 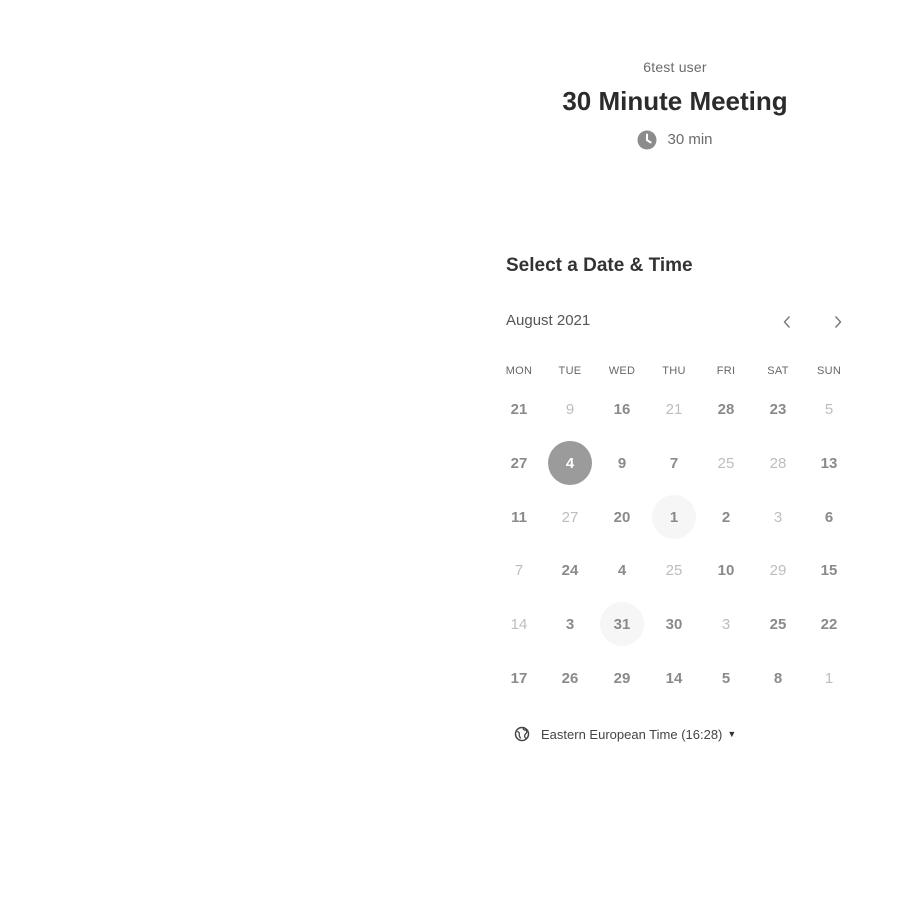 What do you see at coordinates (570, 463) in the screenshot?
I see `calendar-day-selected: 4` at bounding box center [570, 463].